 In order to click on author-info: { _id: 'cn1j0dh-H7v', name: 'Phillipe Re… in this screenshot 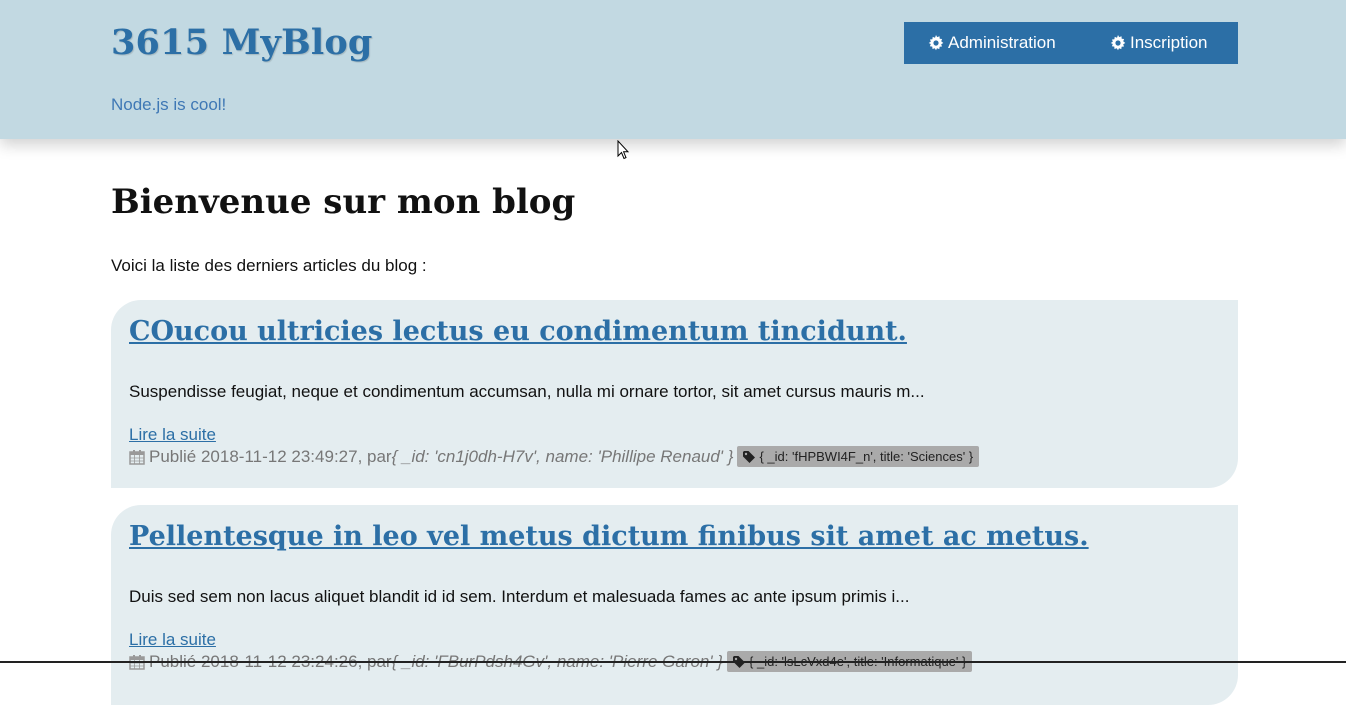, I will do `click(562, 456)`.